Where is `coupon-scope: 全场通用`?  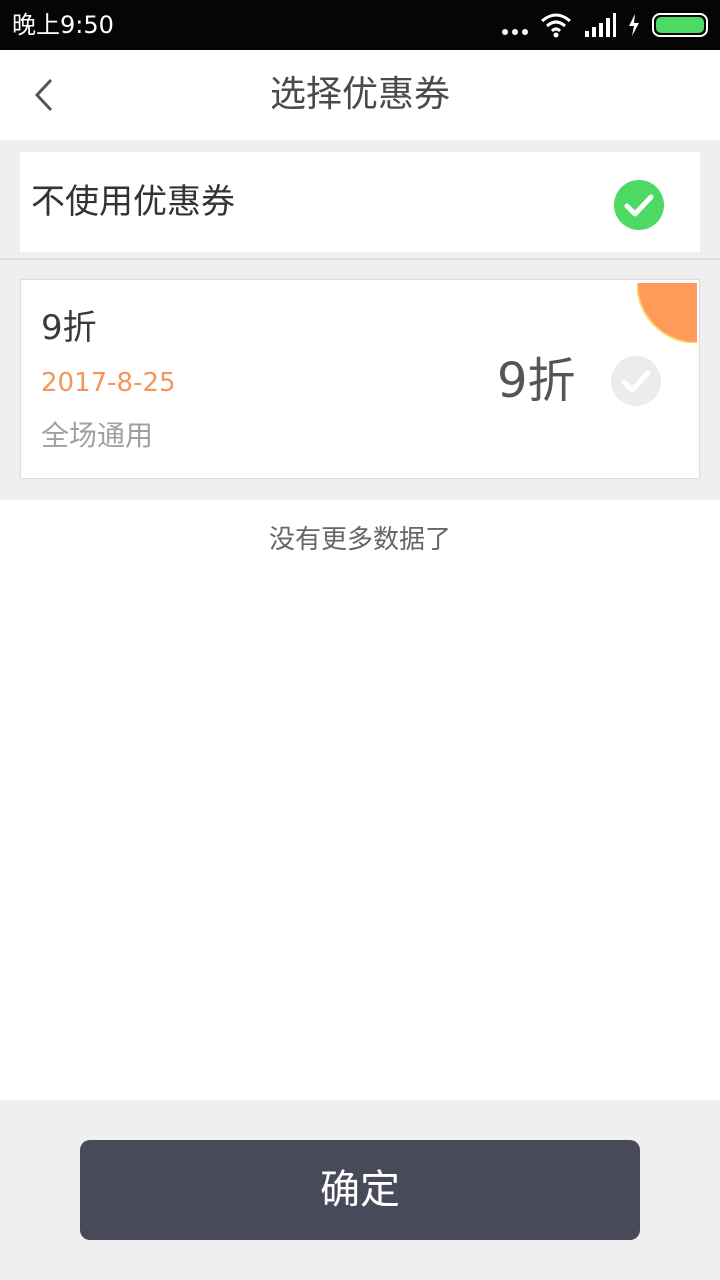
coupon-scope: 全场通用 is located at coordinates (97, 435).